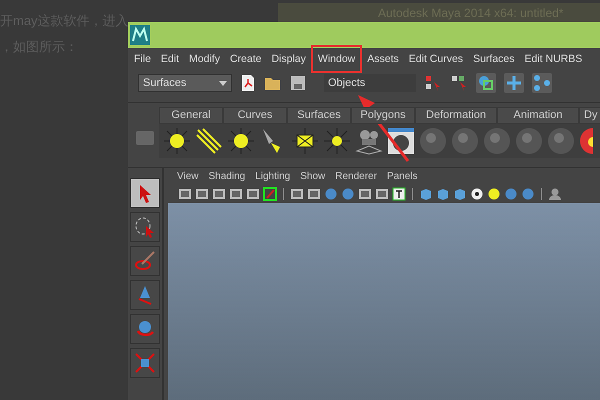 The height and width of the screenshot is (400, 600). Describe the element at coordinates (245, 59) in the screenshot. I see `menu-item: Create` at that location.